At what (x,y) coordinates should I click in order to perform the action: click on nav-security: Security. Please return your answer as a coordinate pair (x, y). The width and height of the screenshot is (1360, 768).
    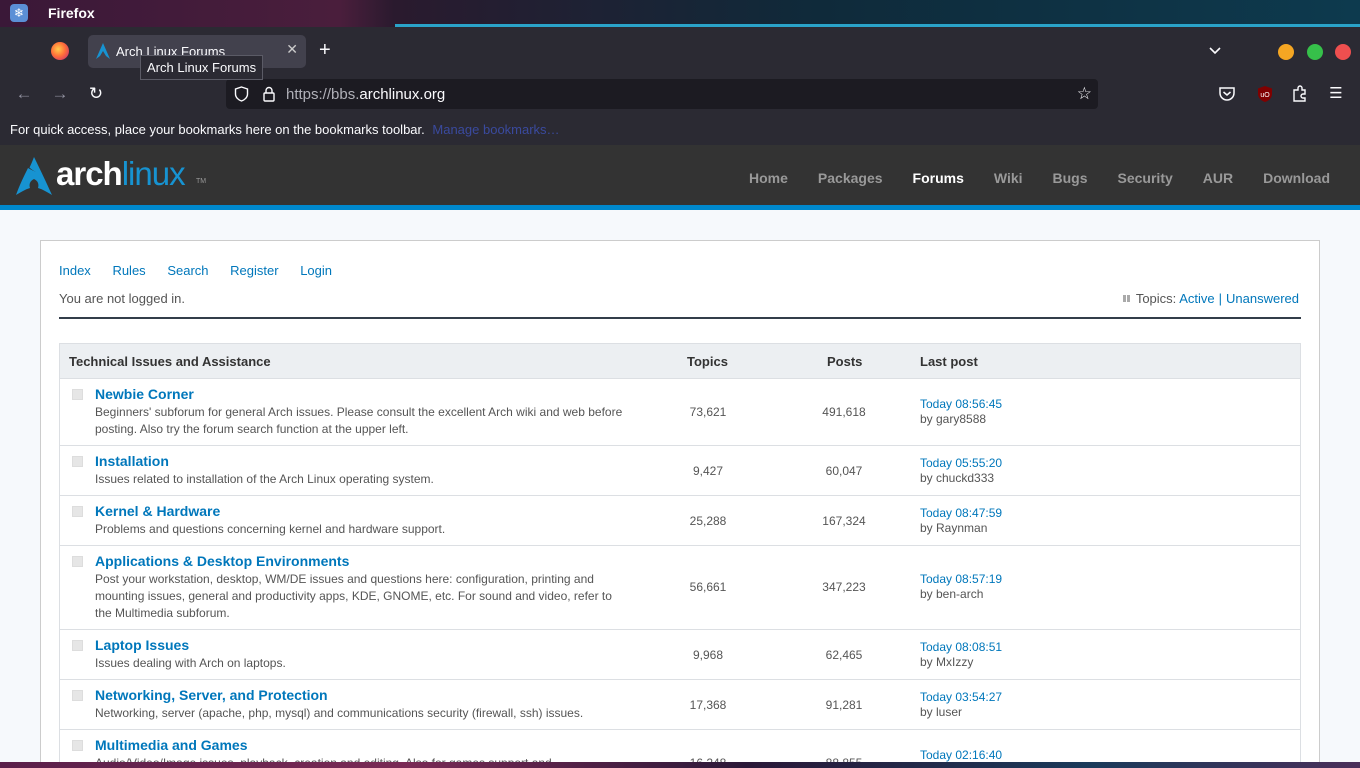
    Looking at the image, I should click on (1145, 178).